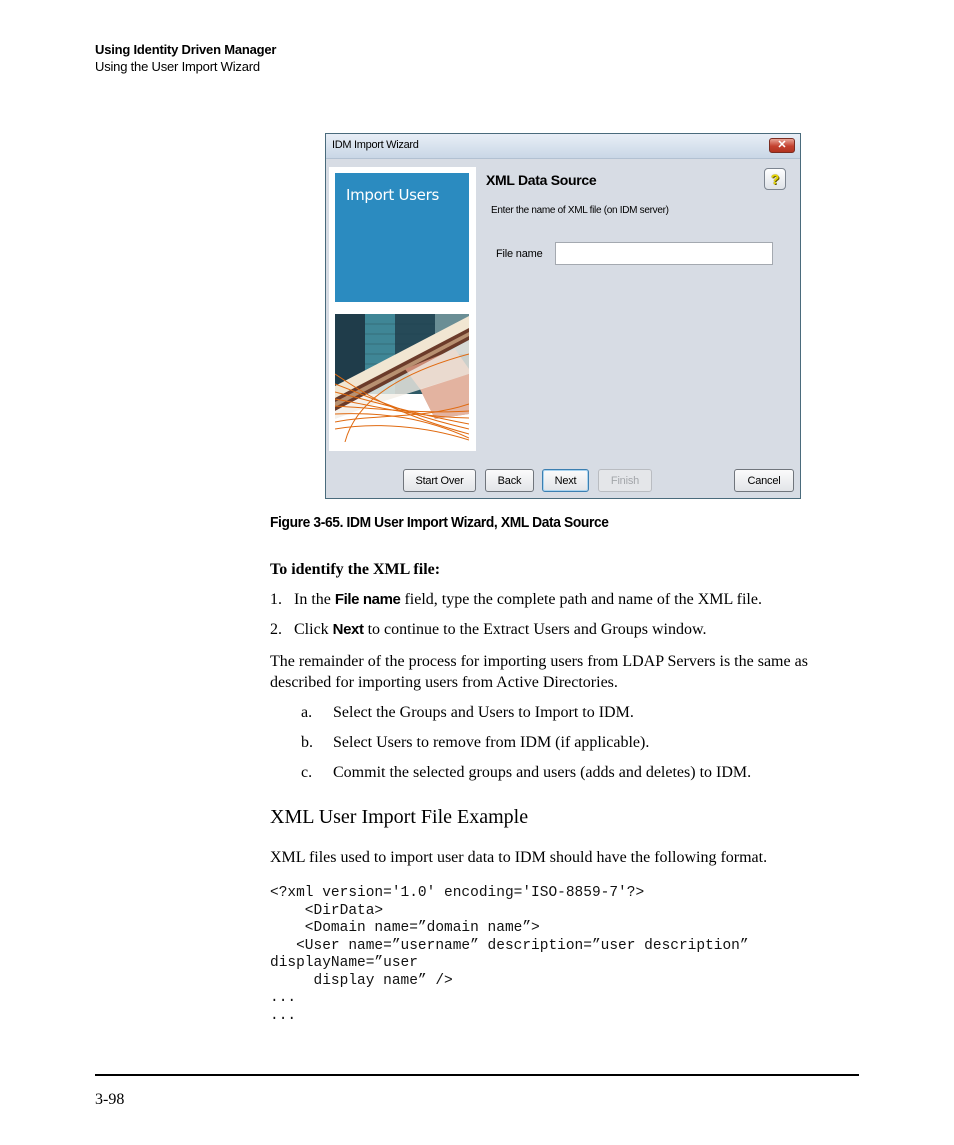 The image size is (954, 1145). Describe the element at coordinates (348, 629) in the screenshot. I see `step-text-bold: Next` at that location.